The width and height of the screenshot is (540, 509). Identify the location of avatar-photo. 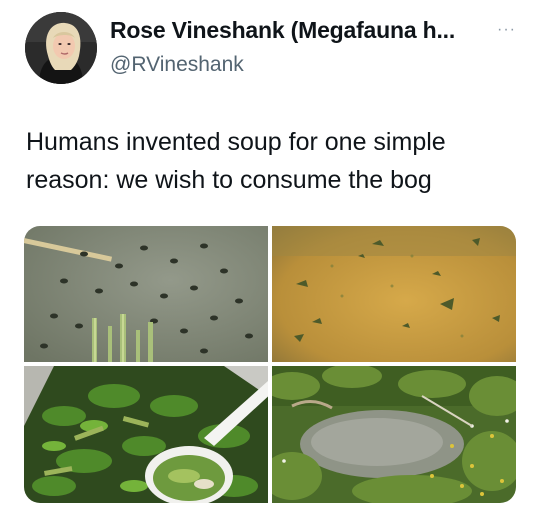
(61, 48).